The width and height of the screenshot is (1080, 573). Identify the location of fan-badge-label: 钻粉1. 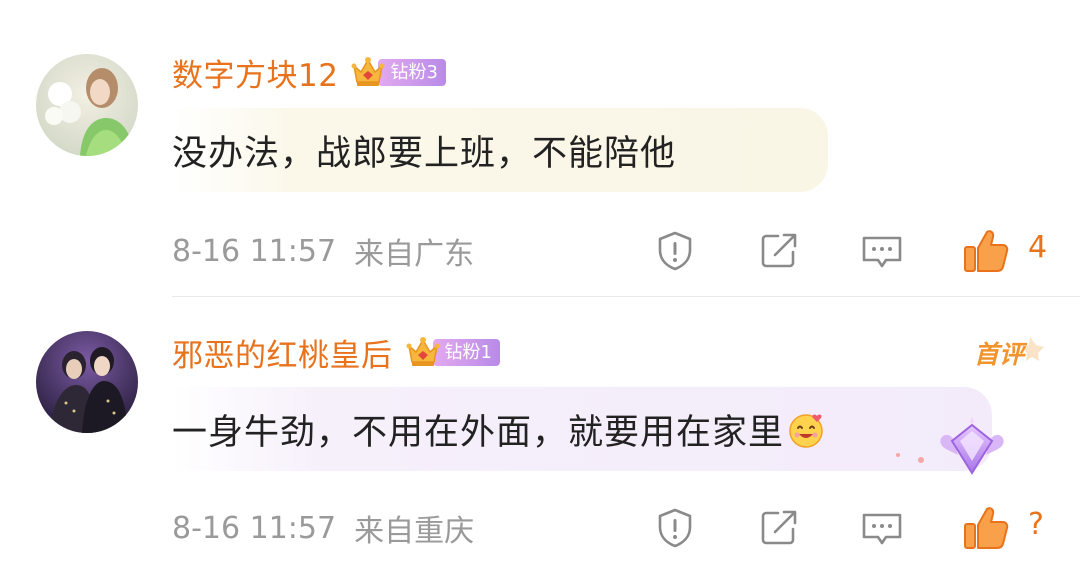
(466, 352).